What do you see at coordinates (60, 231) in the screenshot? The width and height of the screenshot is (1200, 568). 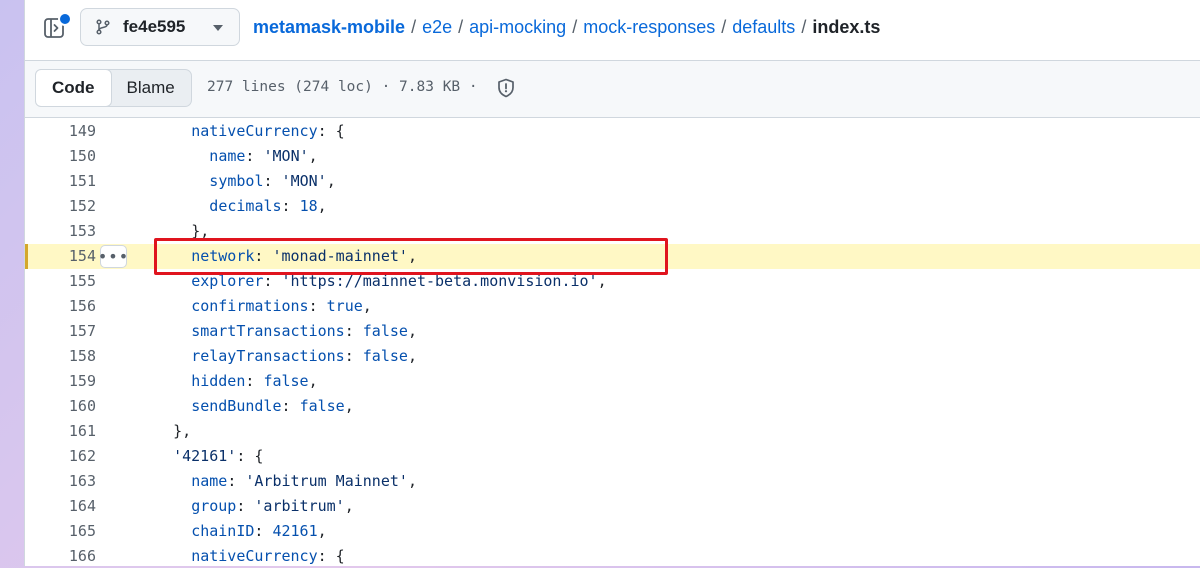 I see `line-number: 153` at bounding box center [60, 231].